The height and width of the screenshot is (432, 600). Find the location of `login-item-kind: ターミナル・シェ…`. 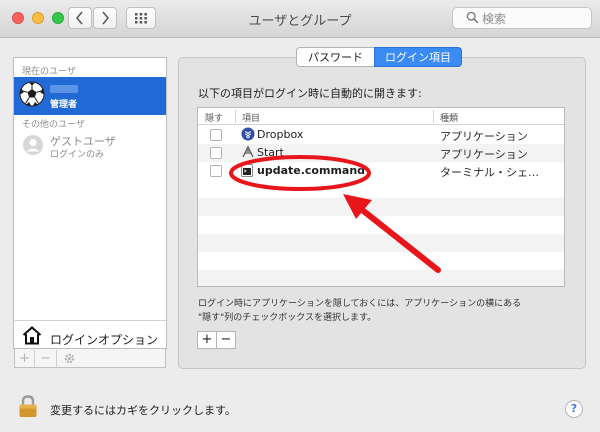

login-item-kind: ターミナル・シェ… is located at coordinates (489, 172).